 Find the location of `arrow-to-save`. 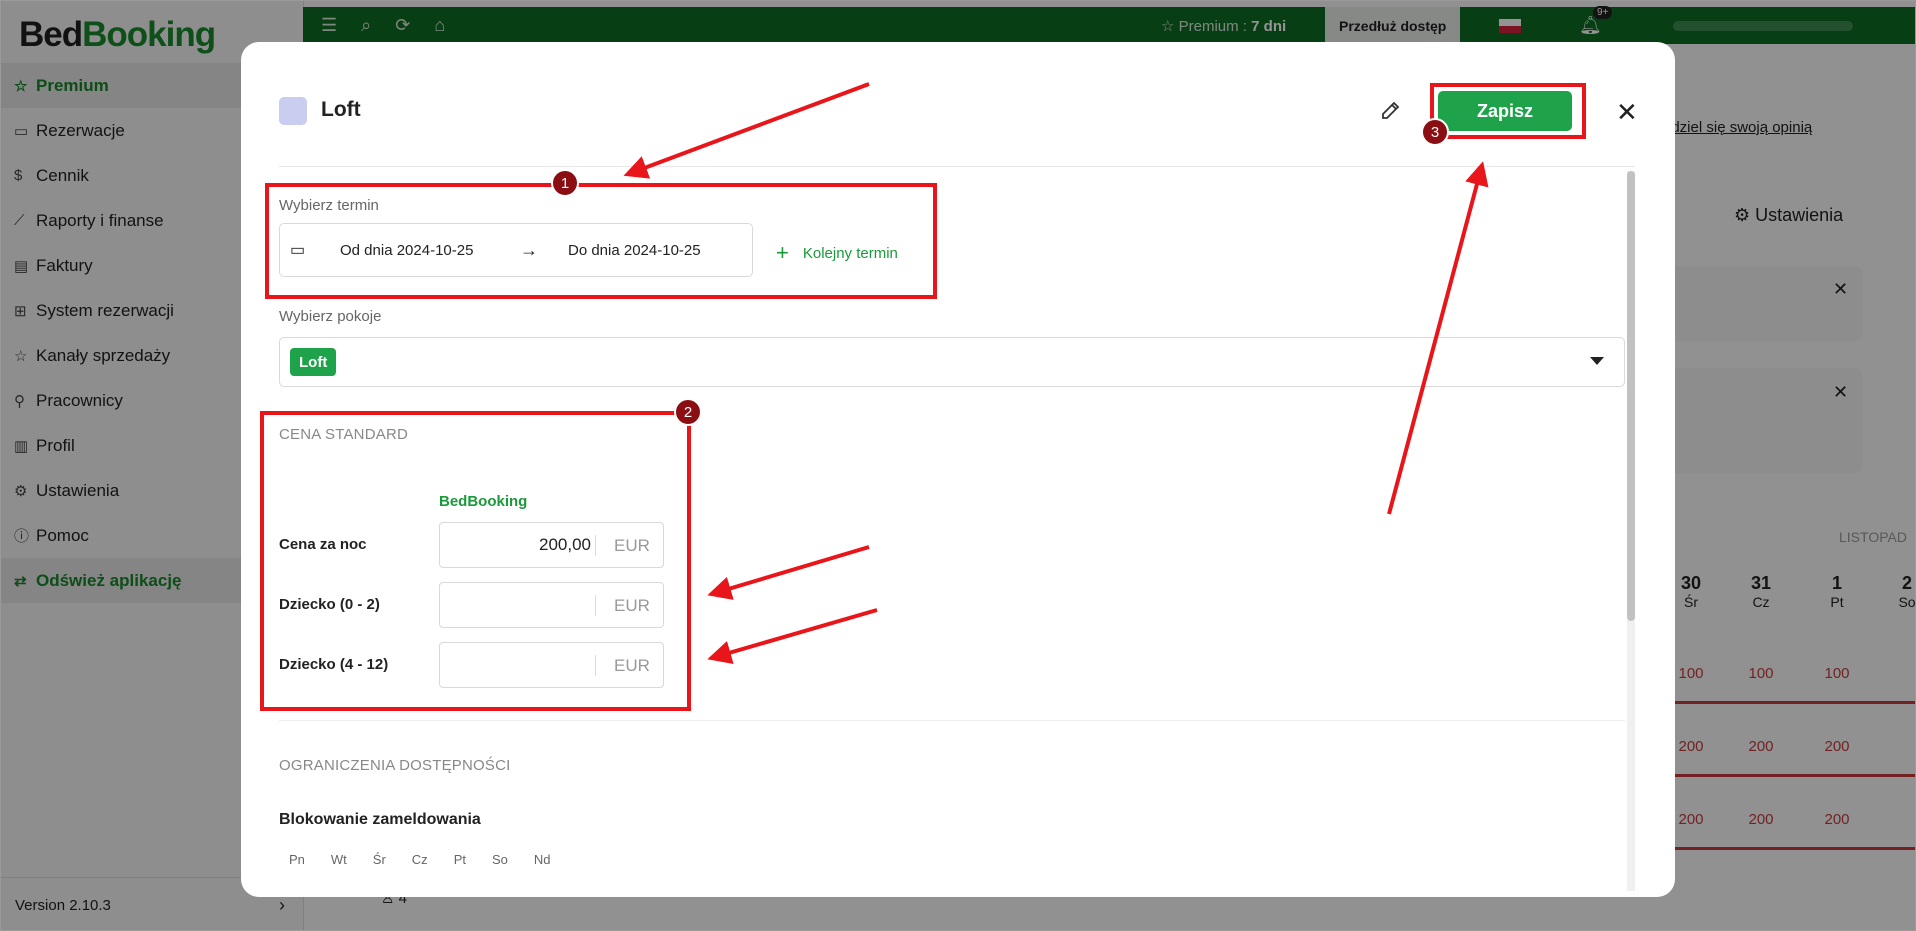

arrow-to-save is located at coordinates (1438, 338).